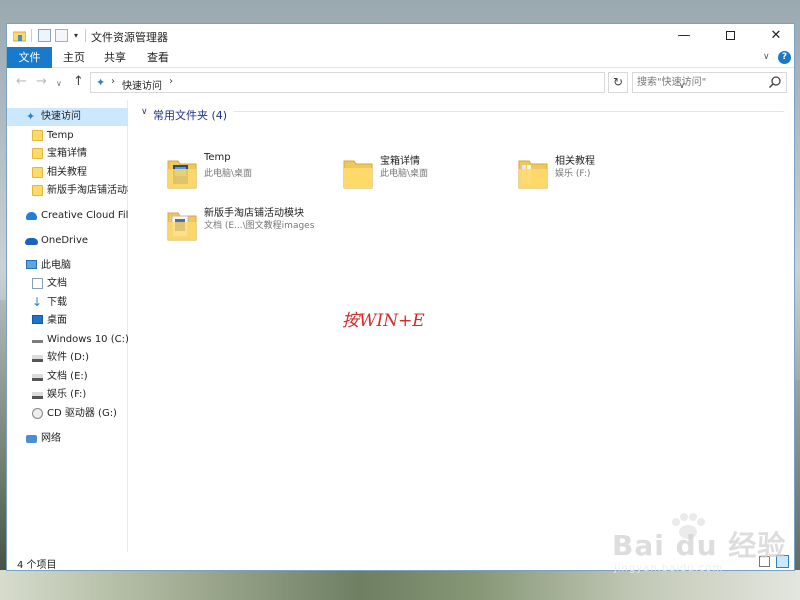 This screenshot has height=600, width=800. What do you see at coordinates (31, 216) in the screenshot?
I see `creative-cloud-icon` at bounding box center [31, 216].